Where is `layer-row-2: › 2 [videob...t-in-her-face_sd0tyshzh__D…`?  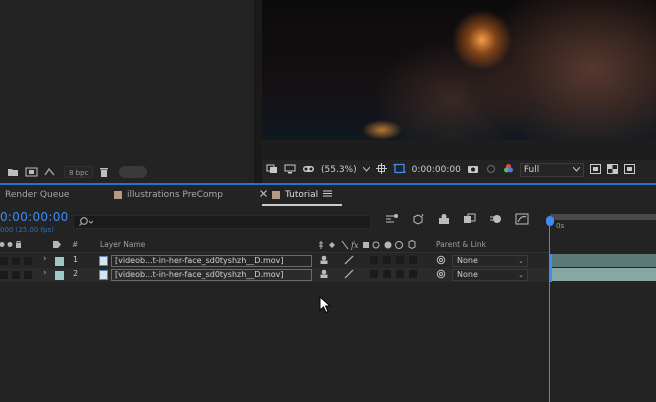 layer-row-2: › 2 [videob...t-in-her-face_sd0tyshzh__D… is located at coordinates (275, 275).